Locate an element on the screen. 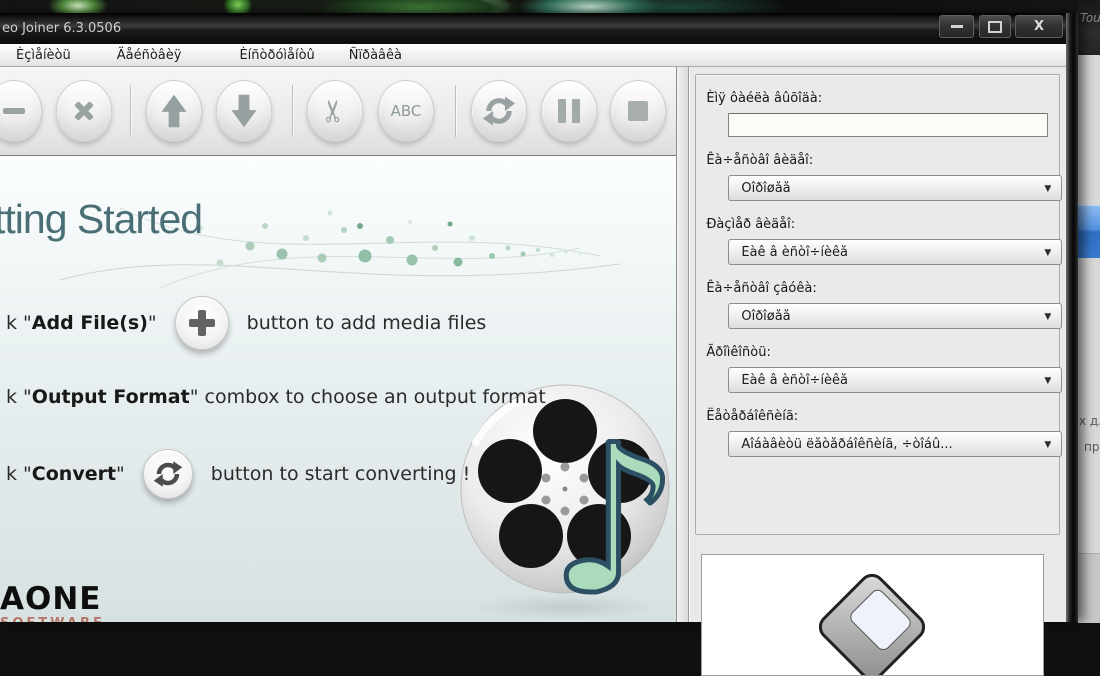 This screenshot has height=676, width=1100. volume-label: Ãðîìêîñòü: is located at coordinates (738, 352).